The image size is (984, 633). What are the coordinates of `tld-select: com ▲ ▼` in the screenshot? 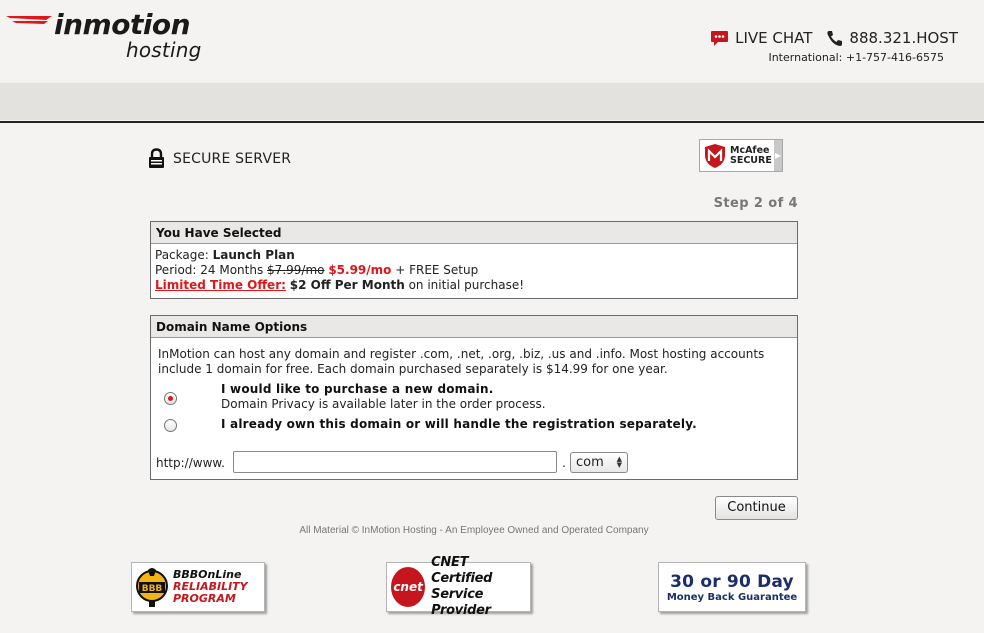 It's located at (599, 462).